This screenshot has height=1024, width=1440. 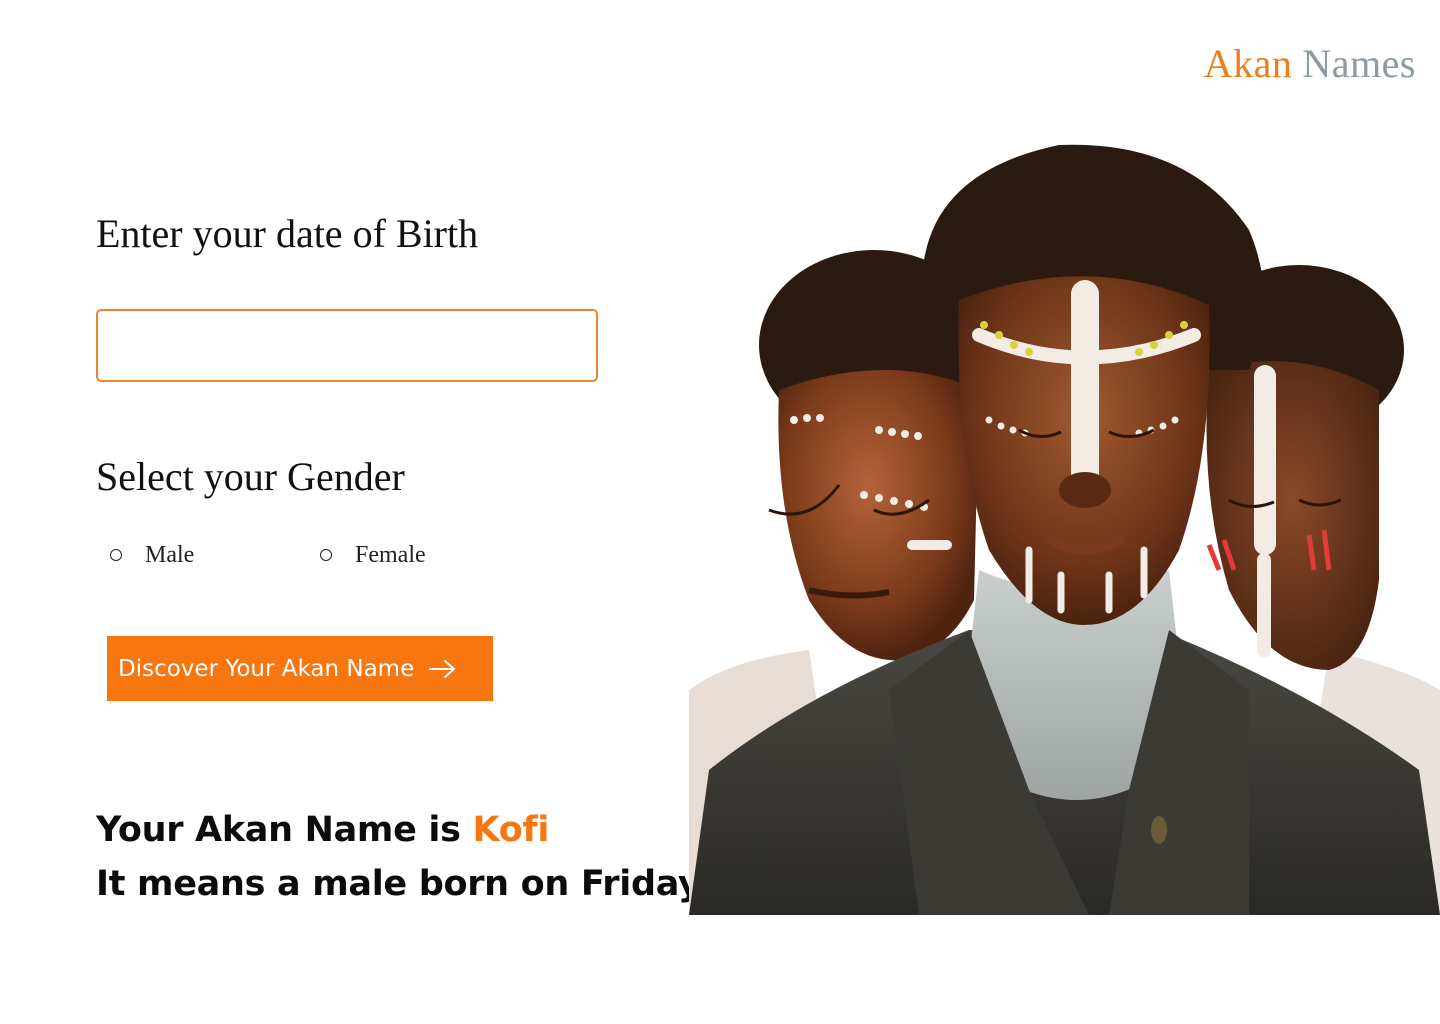 I want to click on gender-radio-male: Male, so click(x=152, y=555).